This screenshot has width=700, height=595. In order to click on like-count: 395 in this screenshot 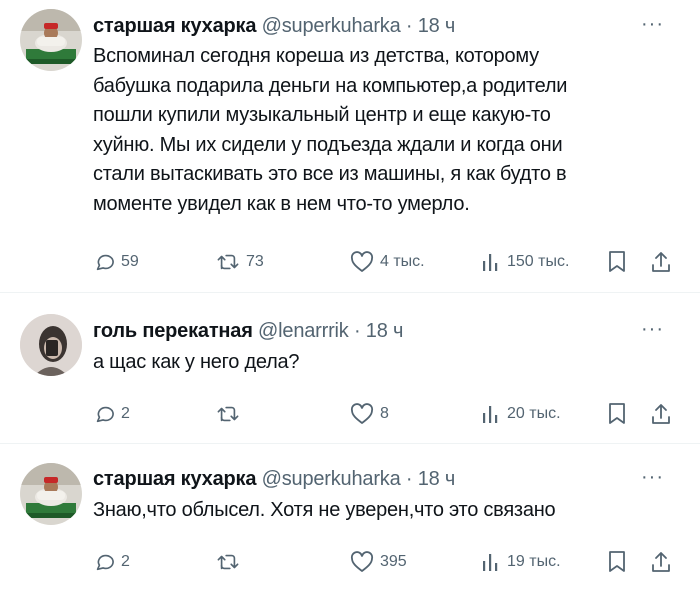, I will do `click(393, 561)`.